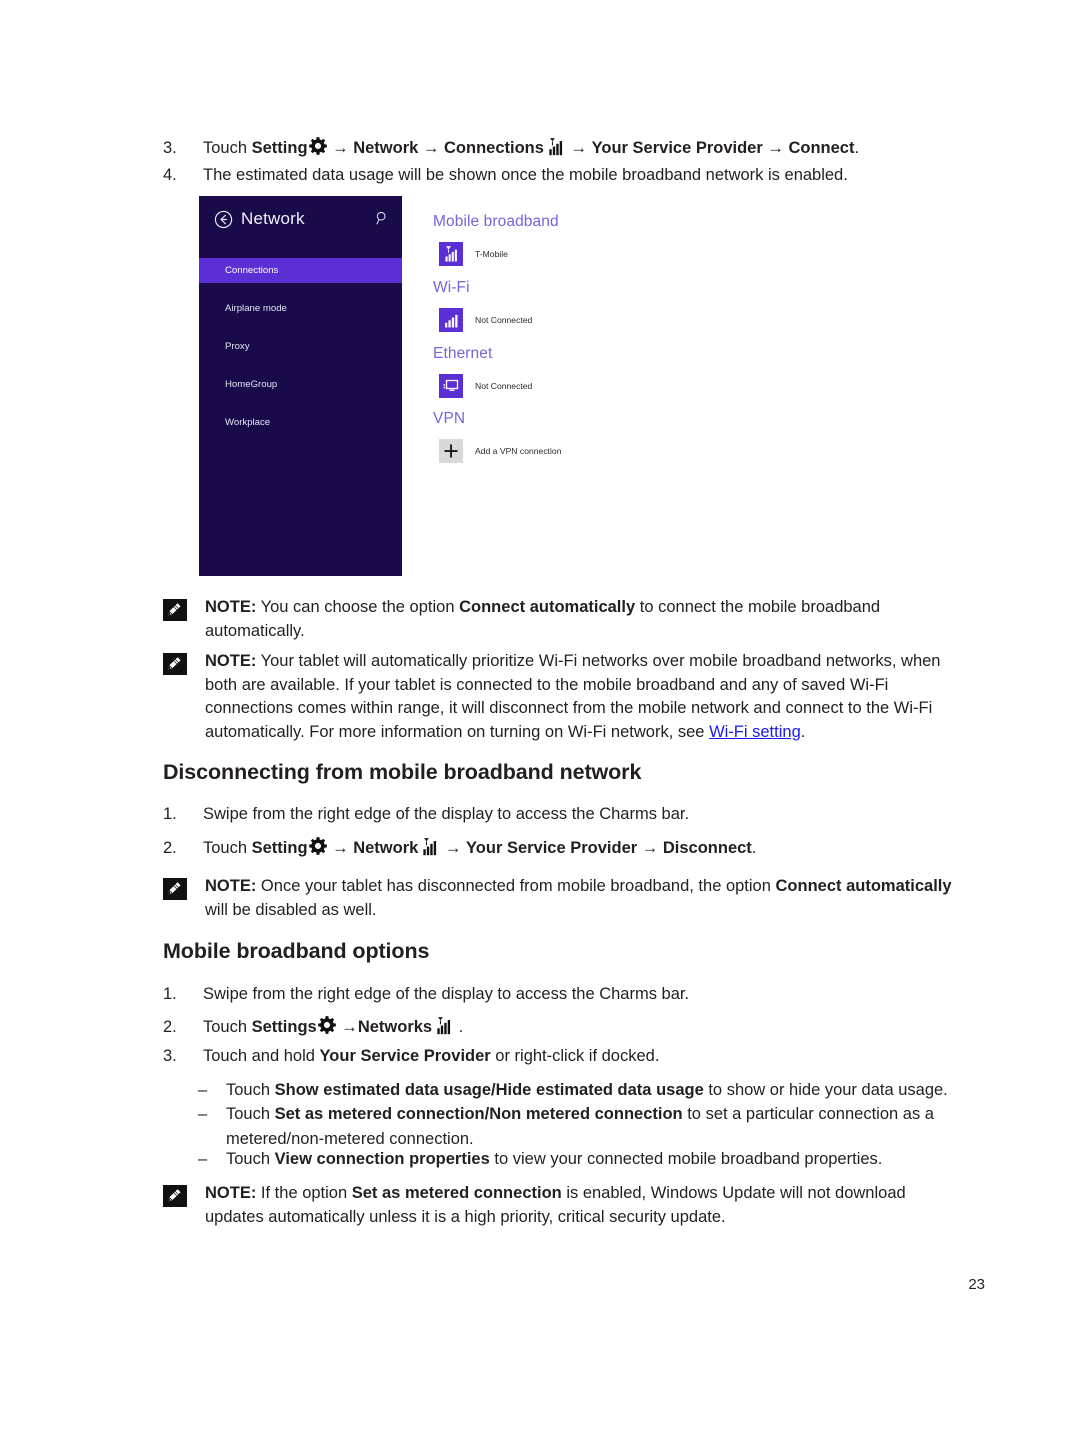  Describe the element at coordinates (300, 346) in the screenshot. I see `sidebar-item-proxy: Proxy` at that location.